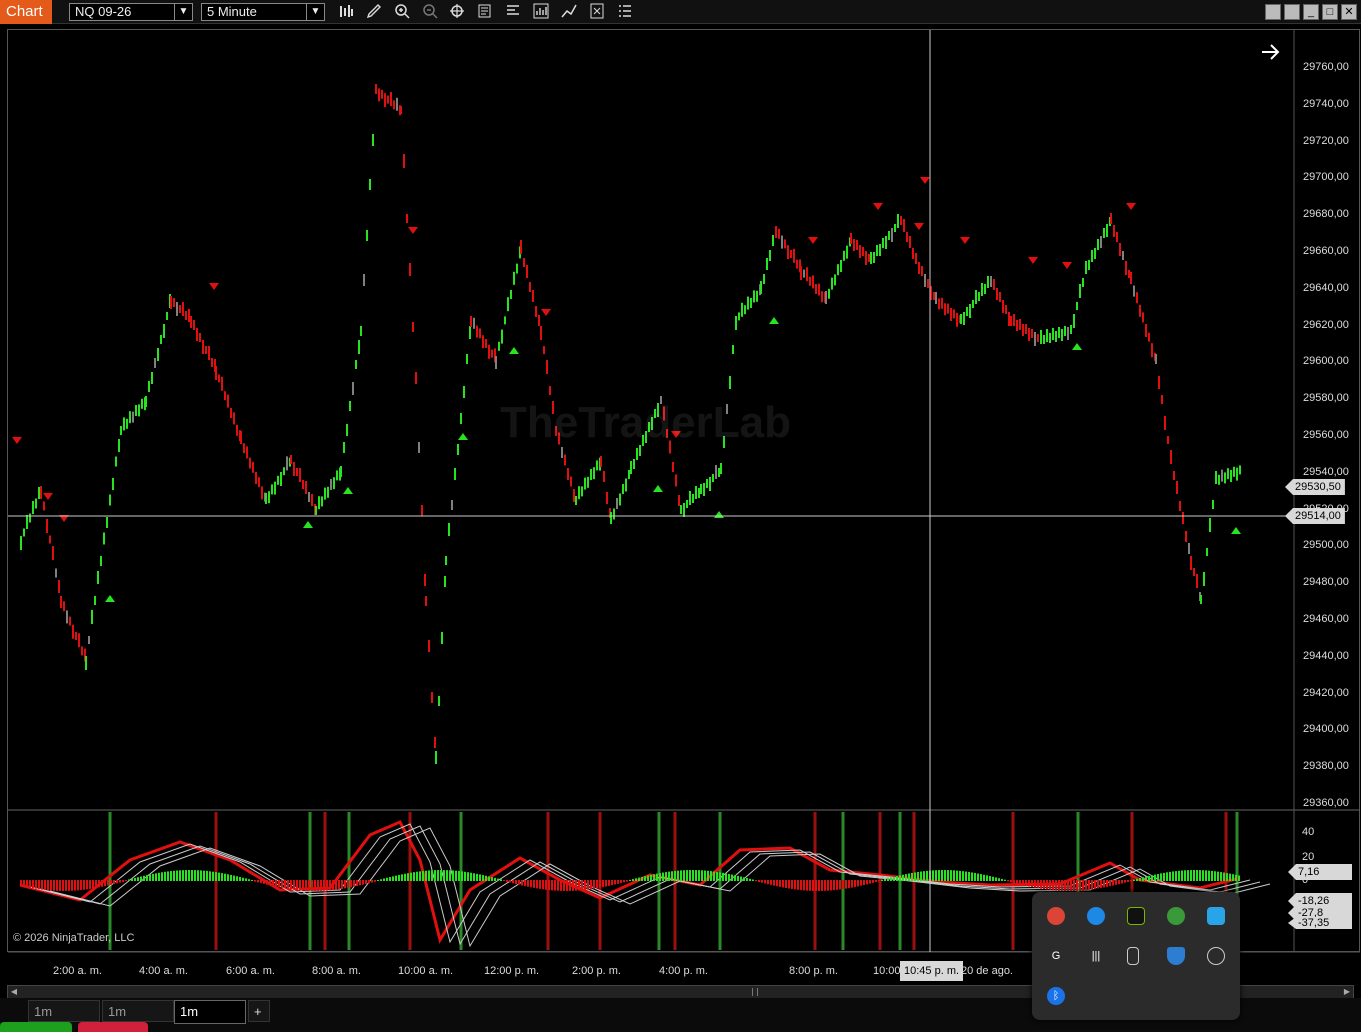 Image resolution: width=1361 pixels, height=1032 pixels. I want to click on sell-button, so click(113, 1027).